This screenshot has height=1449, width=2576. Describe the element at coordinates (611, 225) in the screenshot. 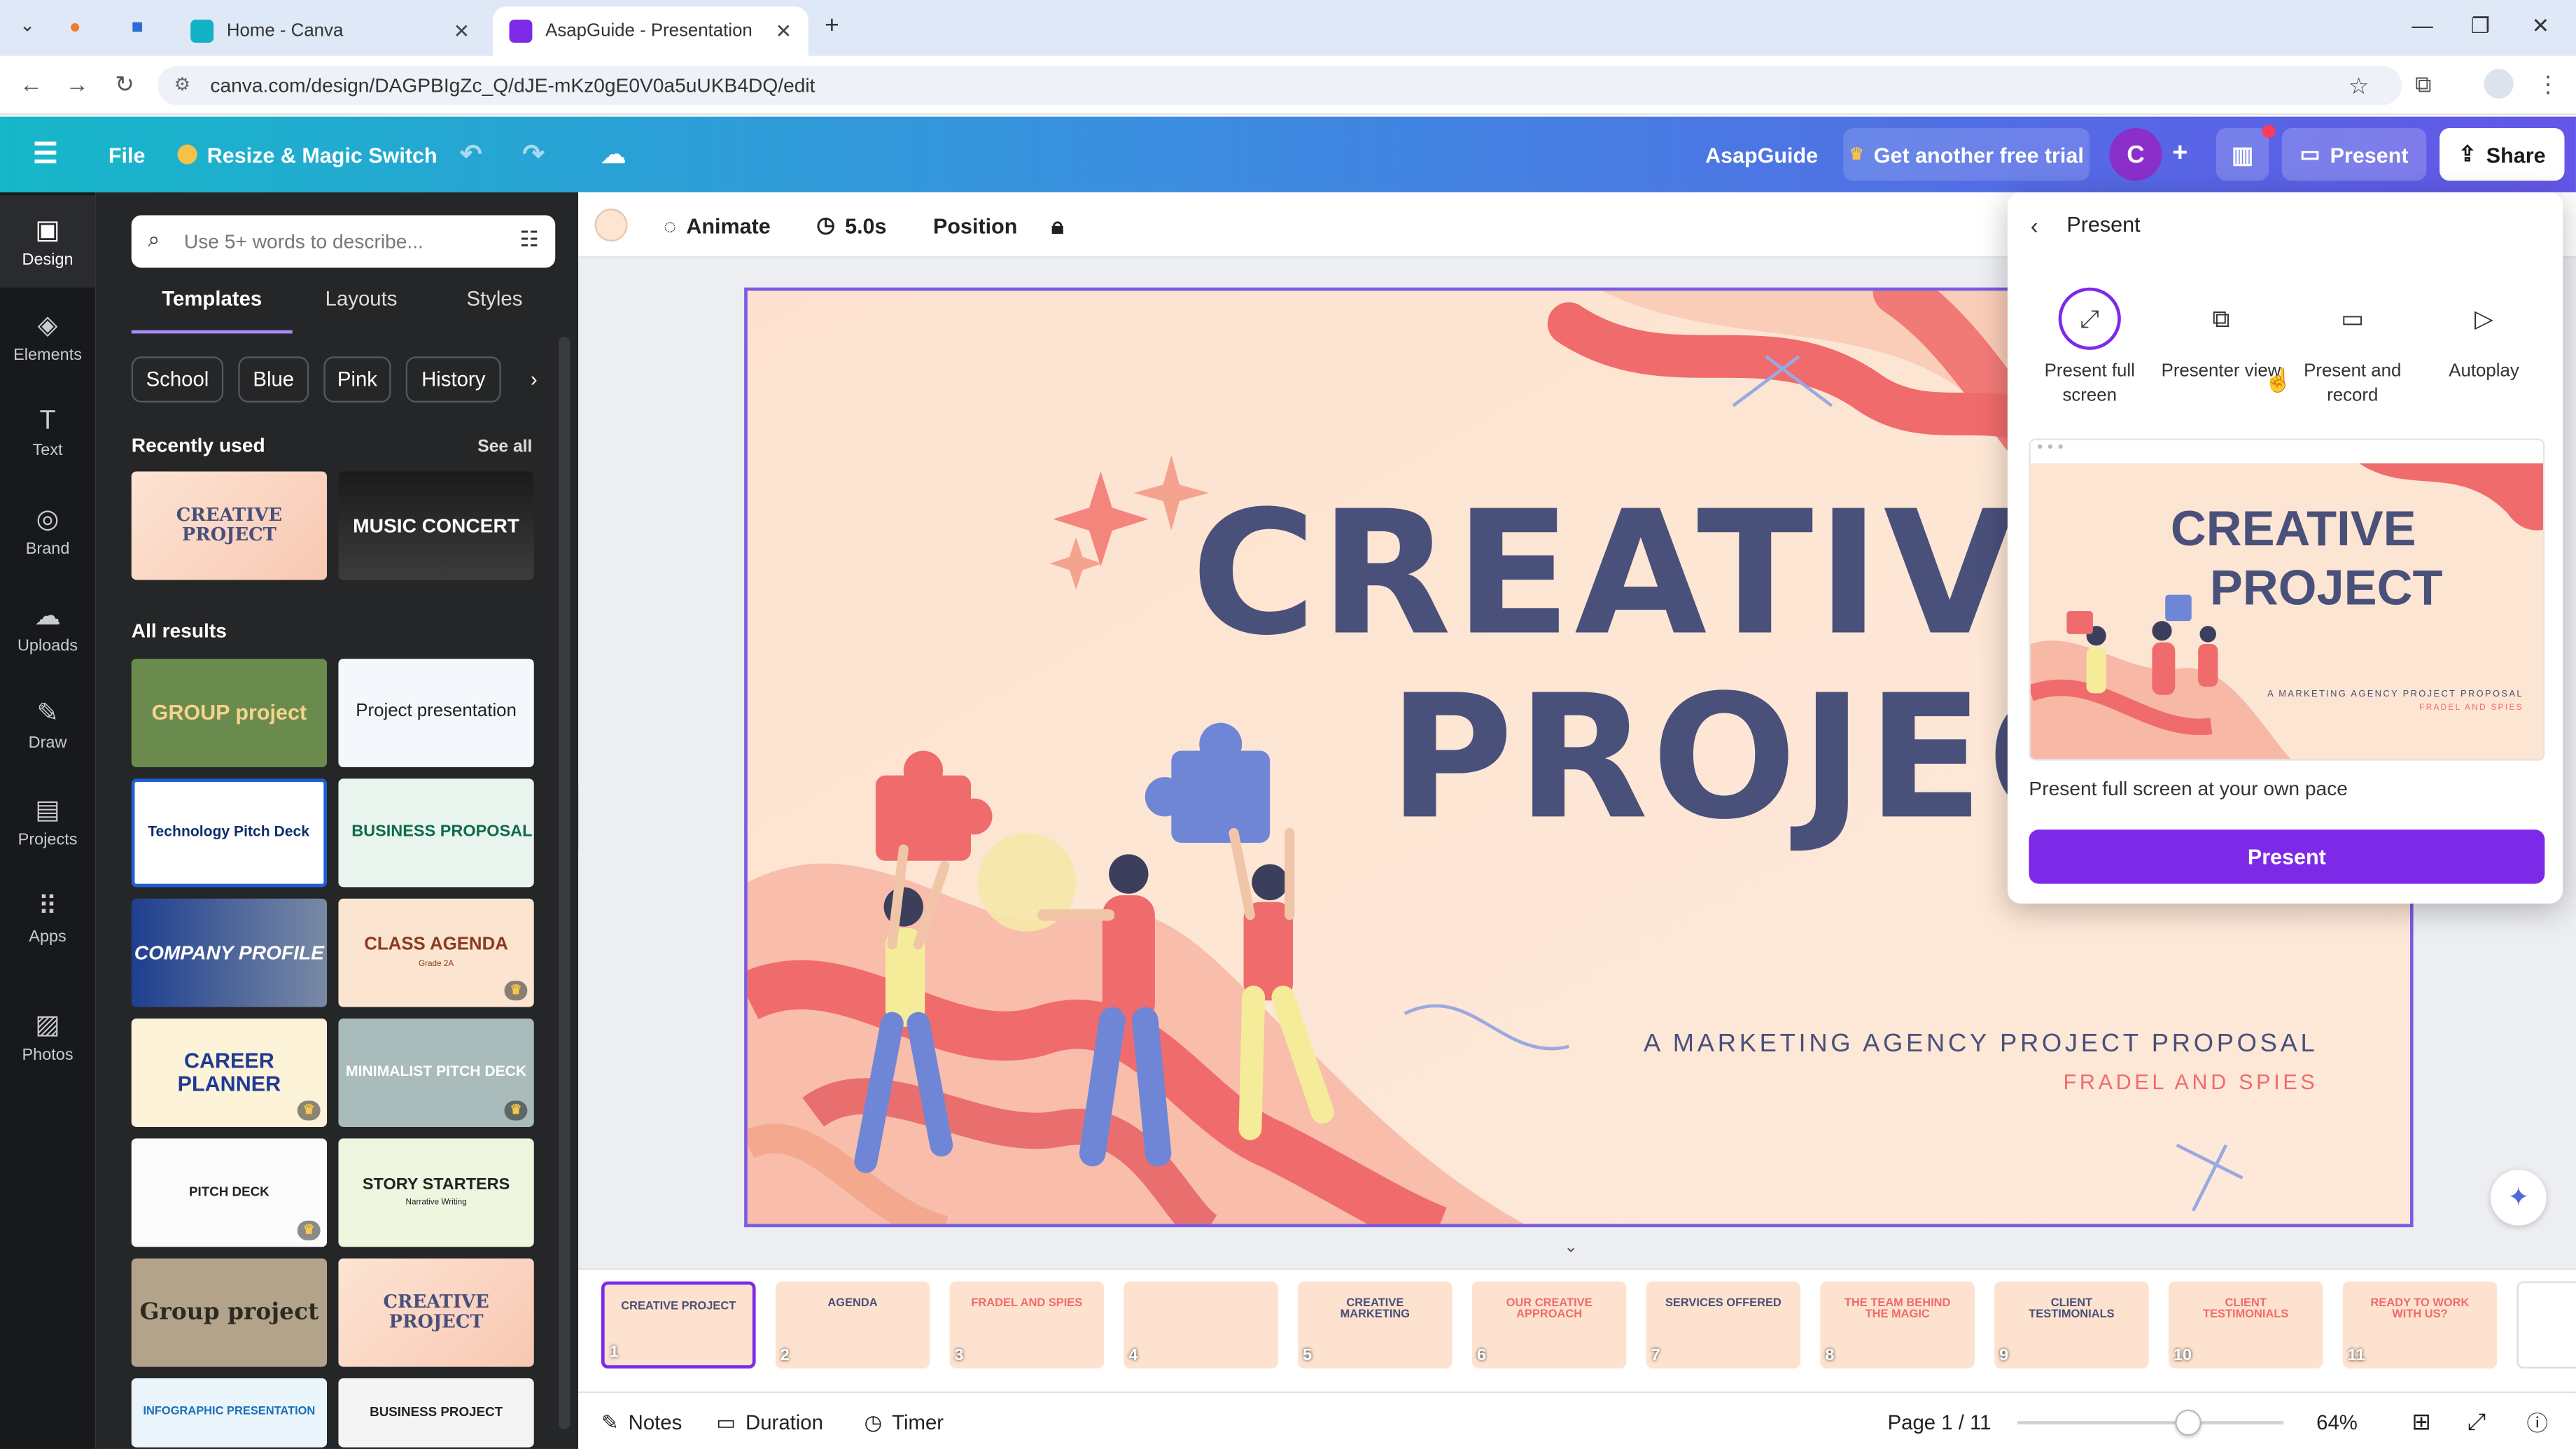

I see `background-color-swatch` at that location.